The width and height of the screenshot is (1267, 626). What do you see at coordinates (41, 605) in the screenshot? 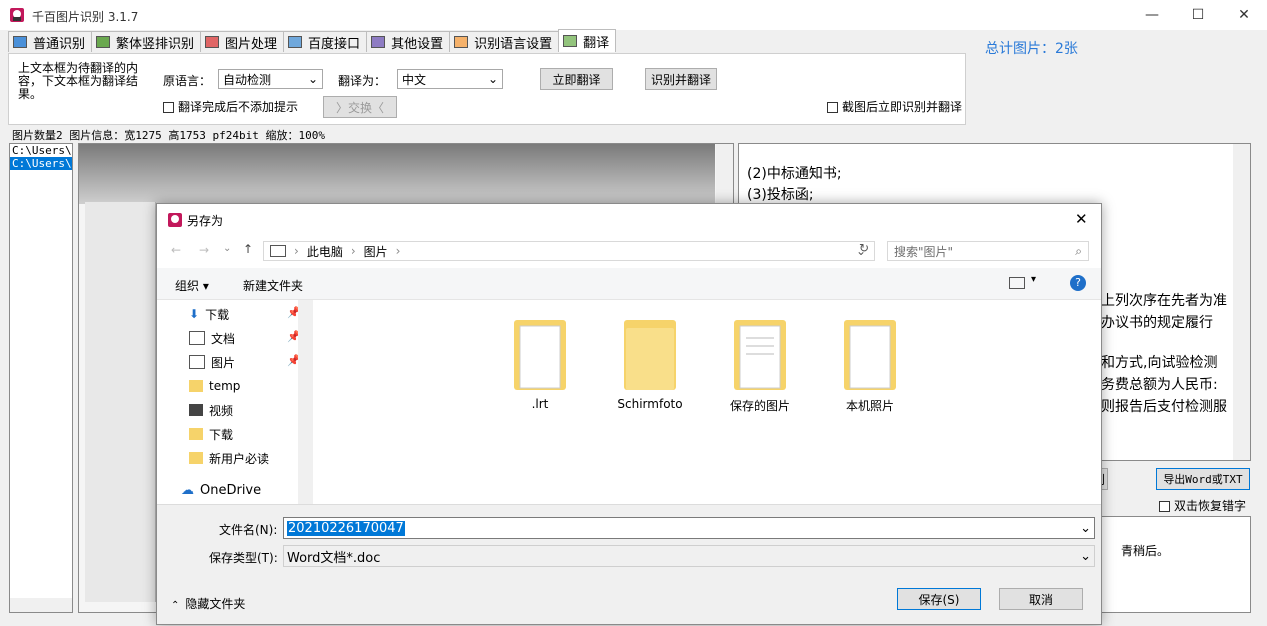
I see `horizontal-scrollbar` at bounding box center [41, 605].